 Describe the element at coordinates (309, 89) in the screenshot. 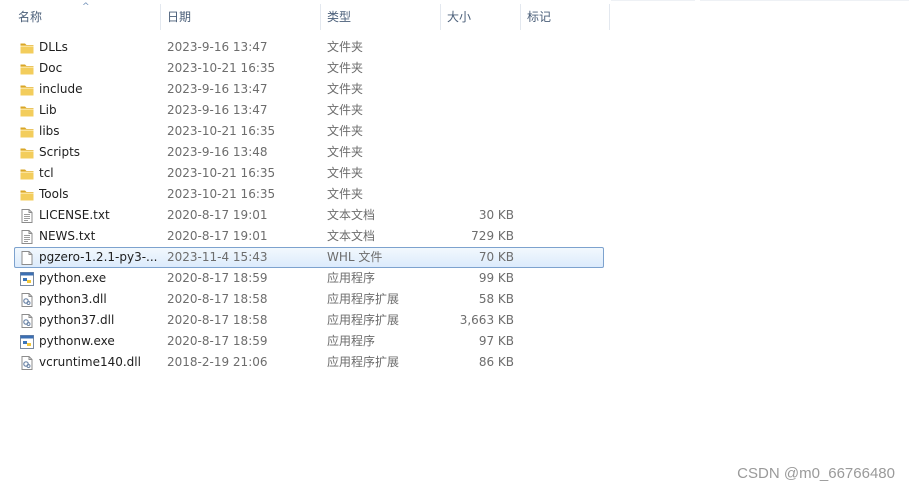

I see `file-row: include 2023-9-16 13:47 文件夹` at that location.